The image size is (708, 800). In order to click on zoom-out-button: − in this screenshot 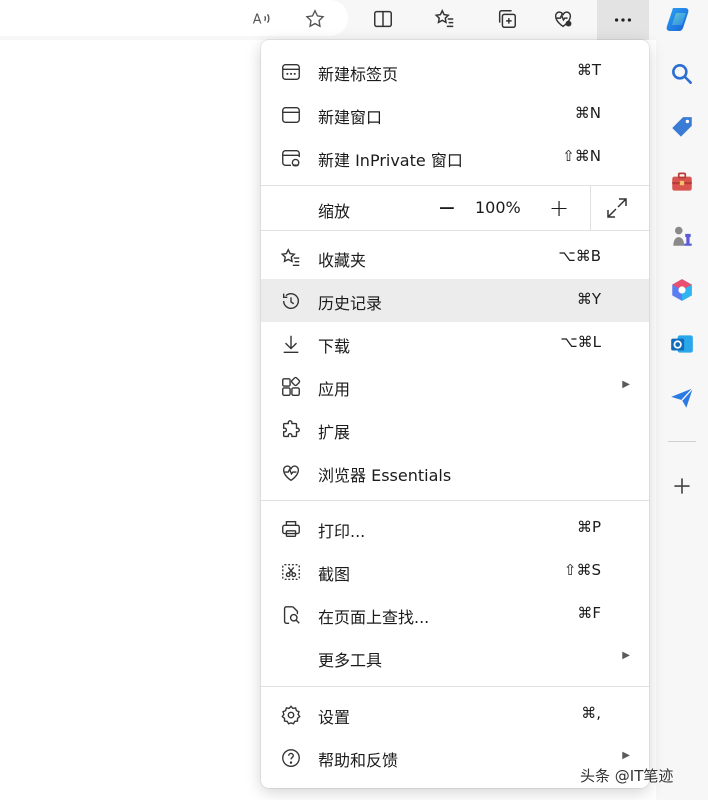, I will do `click(447, 208)`.